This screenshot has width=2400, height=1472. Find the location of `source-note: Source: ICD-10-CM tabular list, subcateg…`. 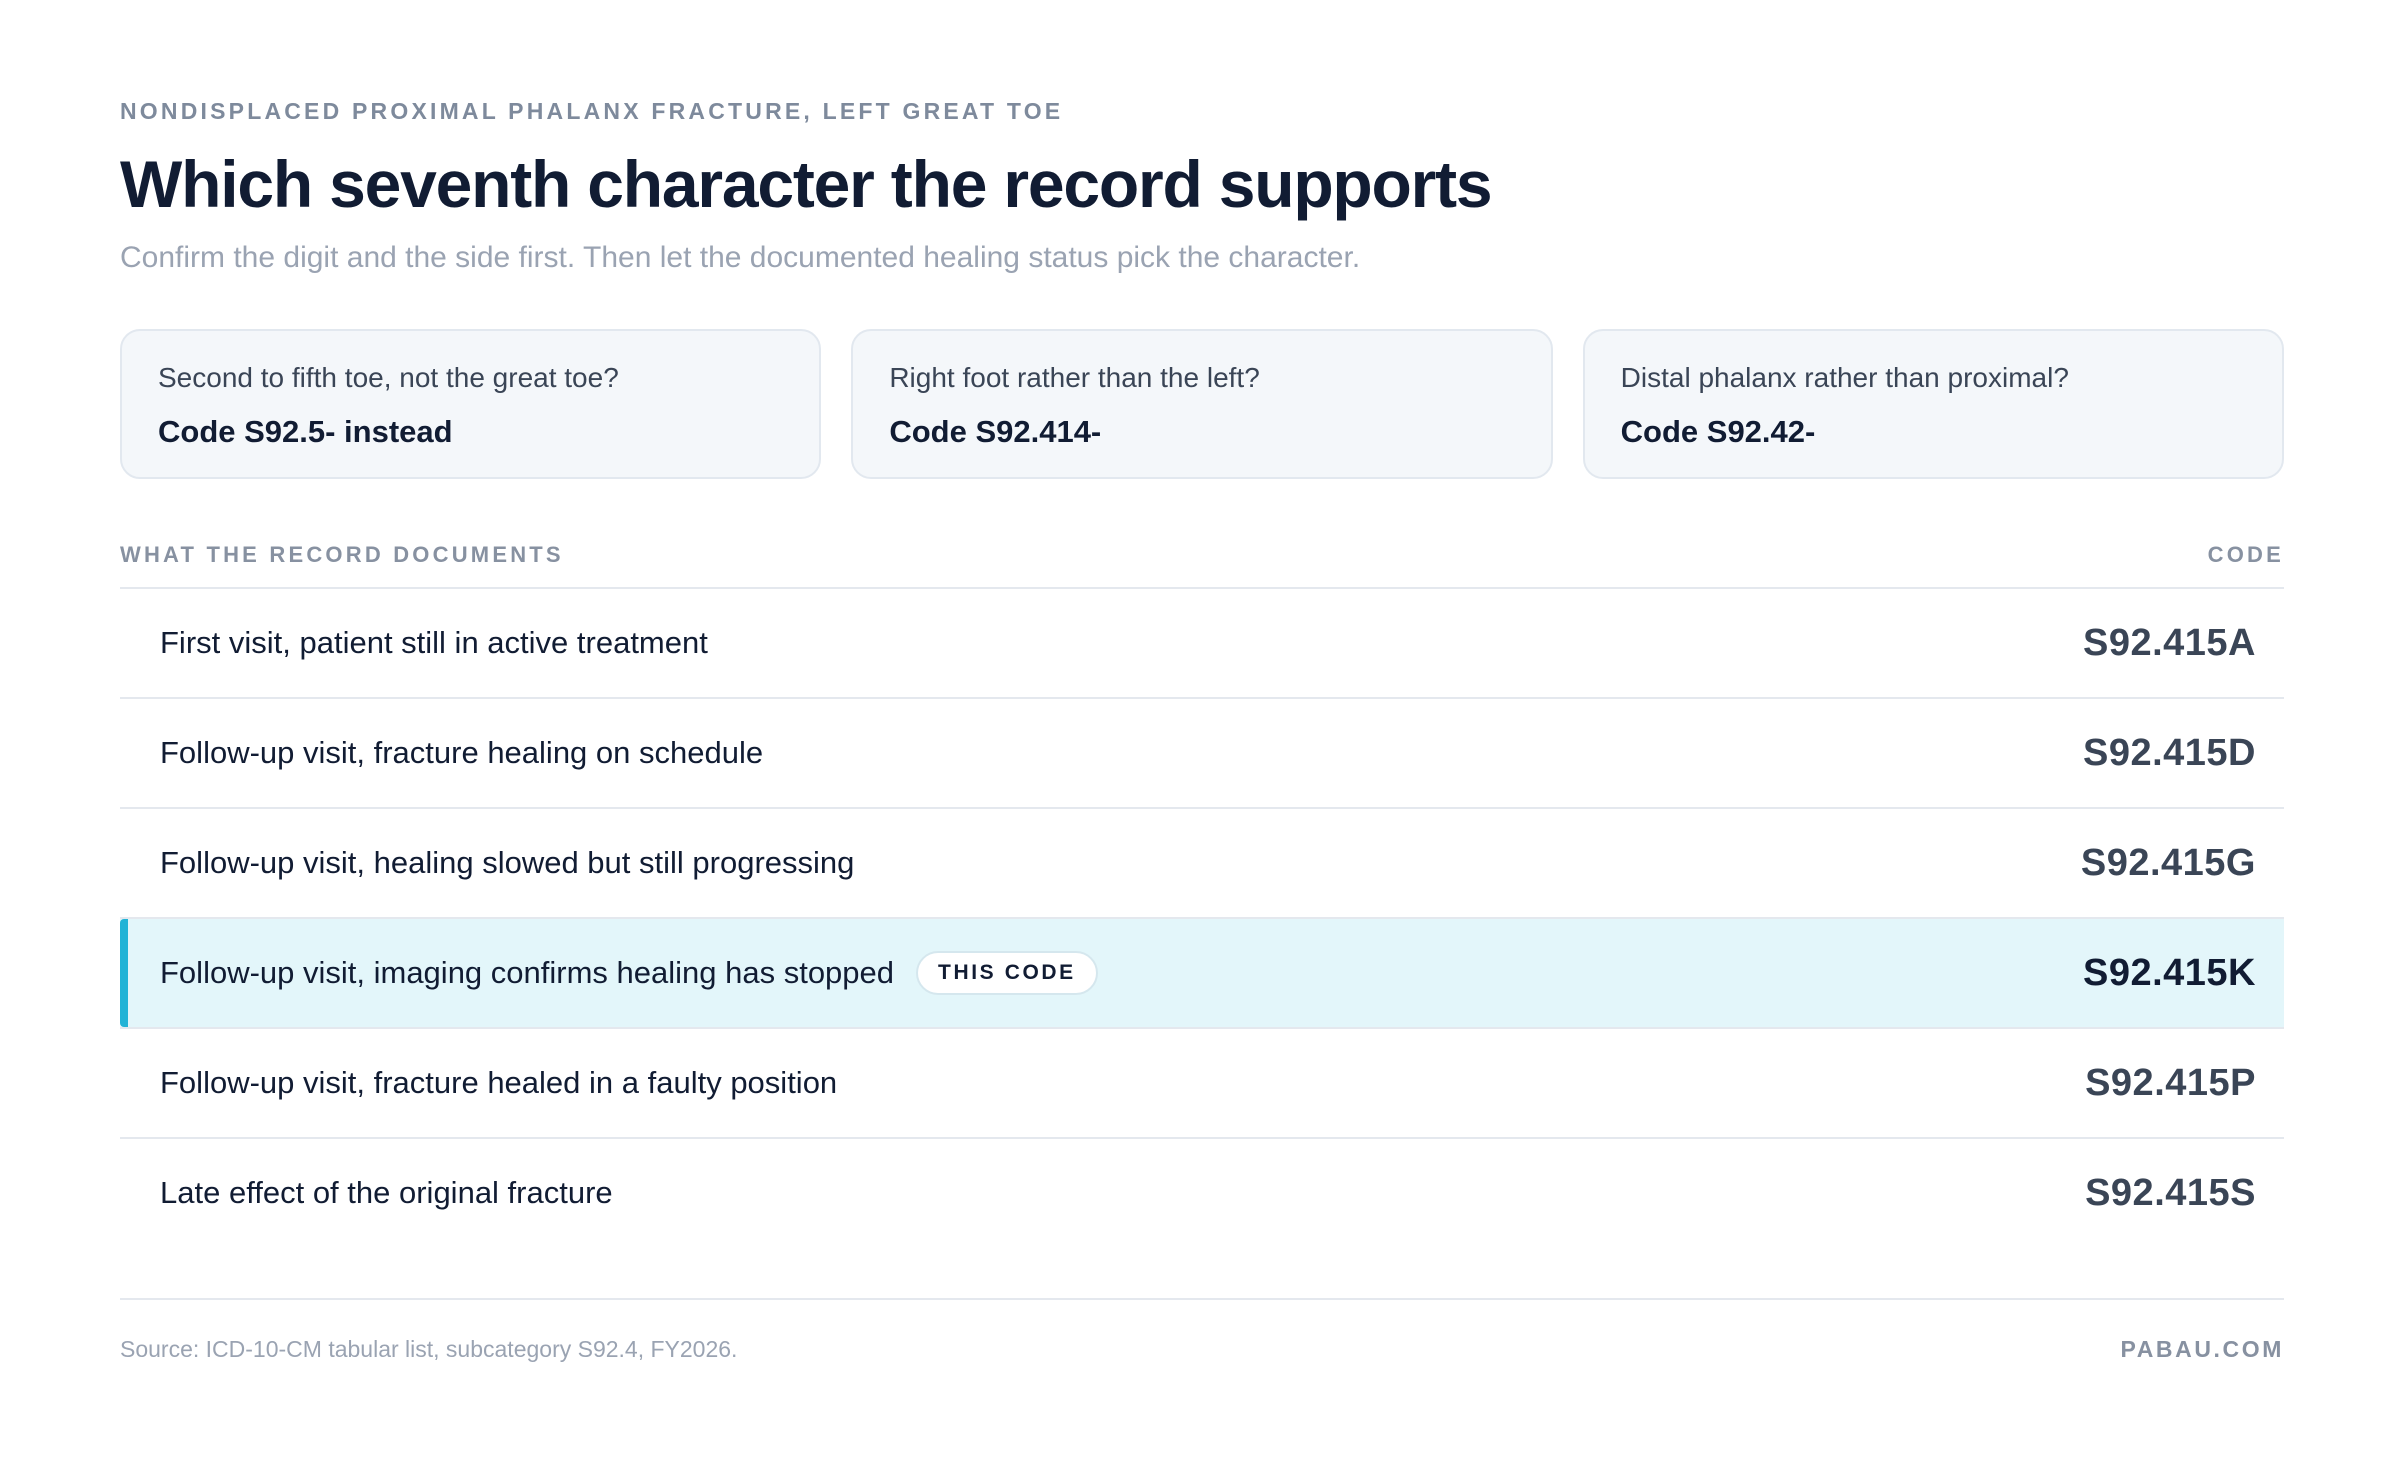

source-note: Source: ICD-10-CM tabular list, subcateg… is located at coordinates (429, 1349).